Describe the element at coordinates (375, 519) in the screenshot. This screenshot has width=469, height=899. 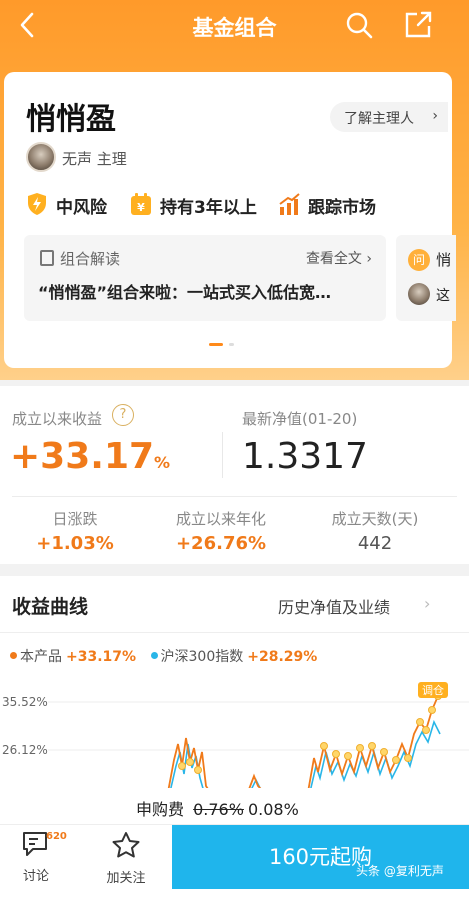
I see `days-label: 成立天数(天)` at that location.